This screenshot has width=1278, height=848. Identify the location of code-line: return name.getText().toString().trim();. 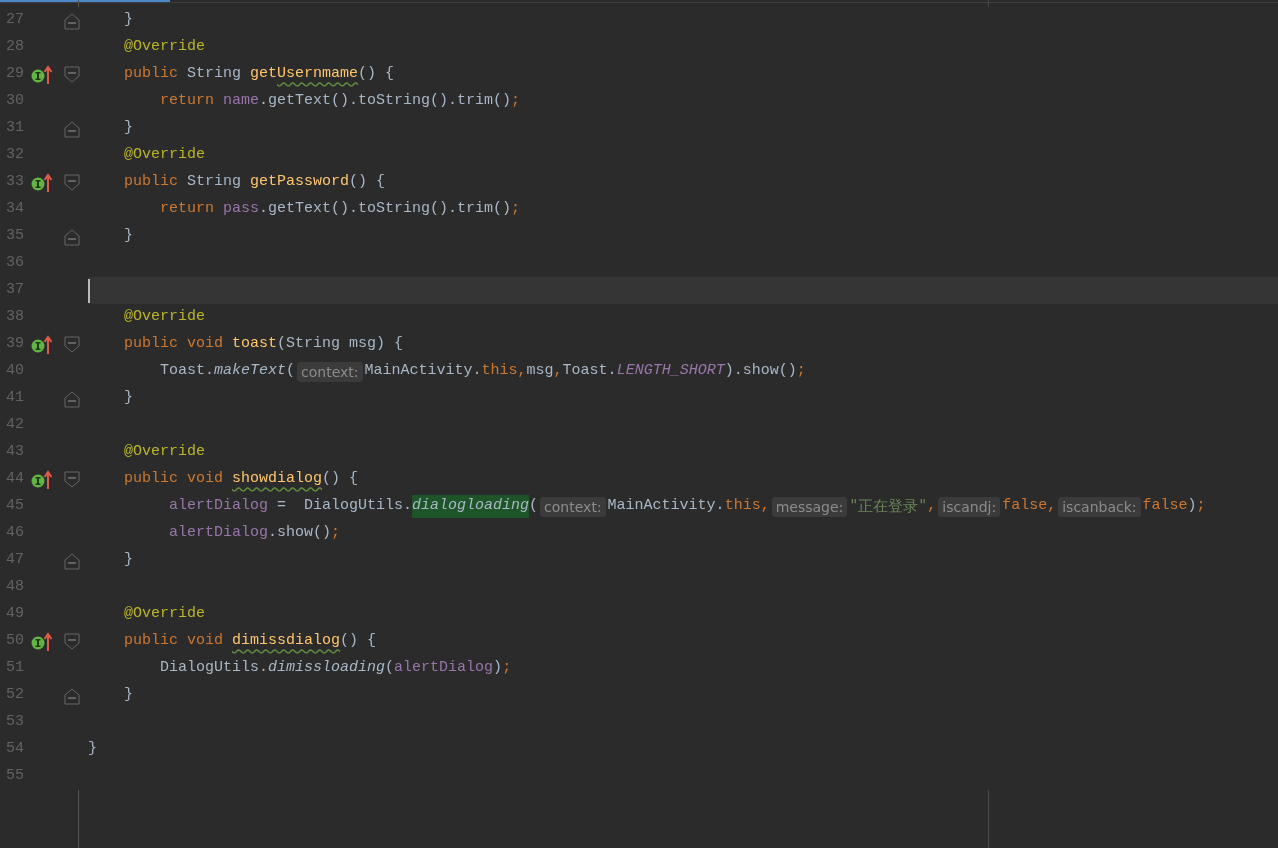
(340, 101).